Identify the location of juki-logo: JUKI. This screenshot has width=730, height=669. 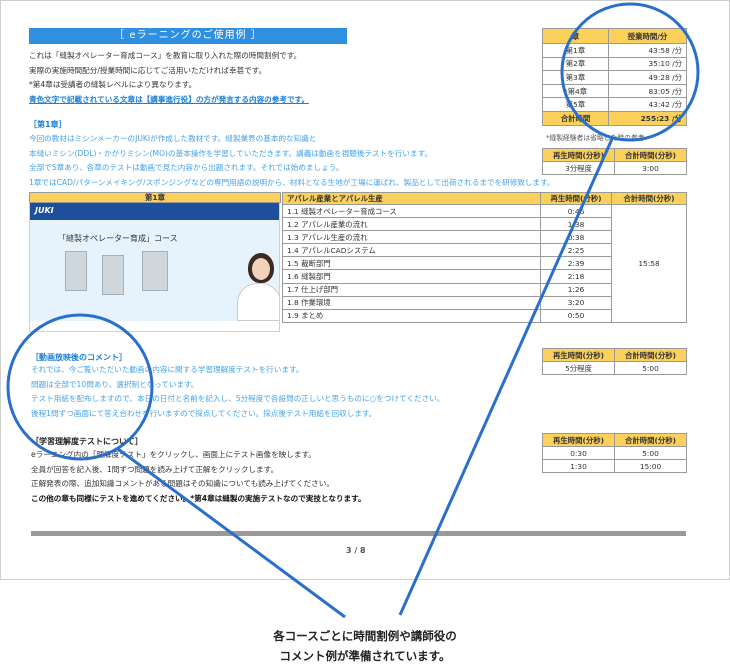
(44, 210).